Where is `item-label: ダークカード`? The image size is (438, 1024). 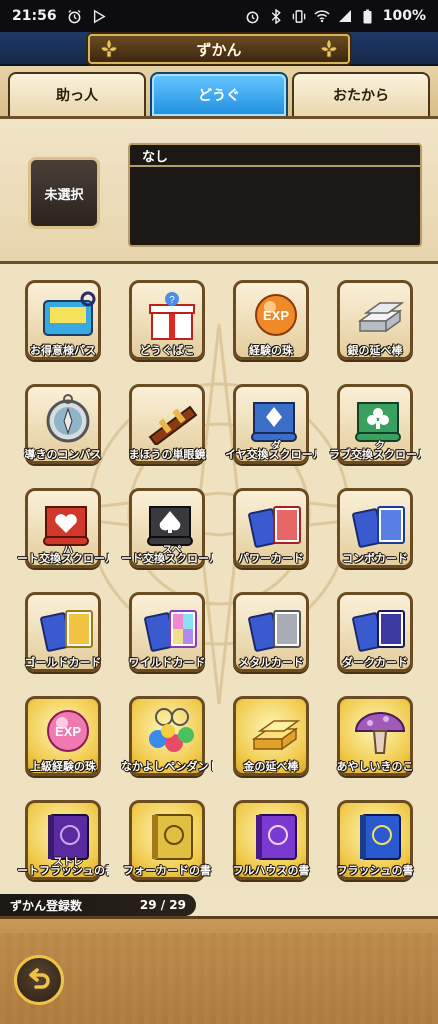
item-label: ダークカード is located at coordinates (375, 662).